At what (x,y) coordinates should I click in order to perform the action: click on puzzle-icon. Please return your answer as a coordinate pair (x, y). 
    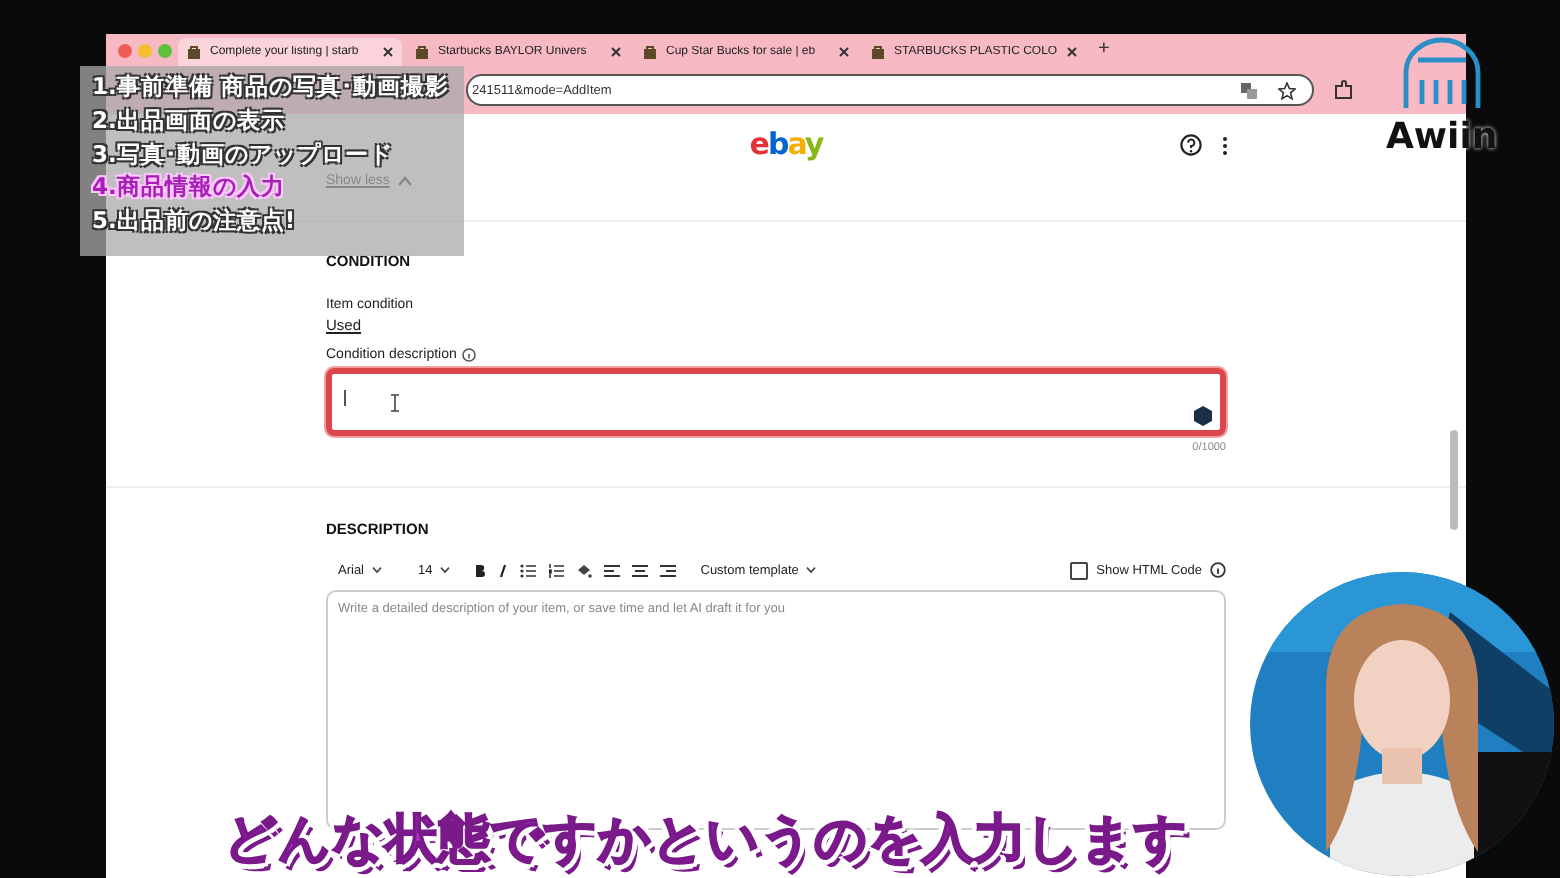
    Looking at the image, I should click on (1344, 90).